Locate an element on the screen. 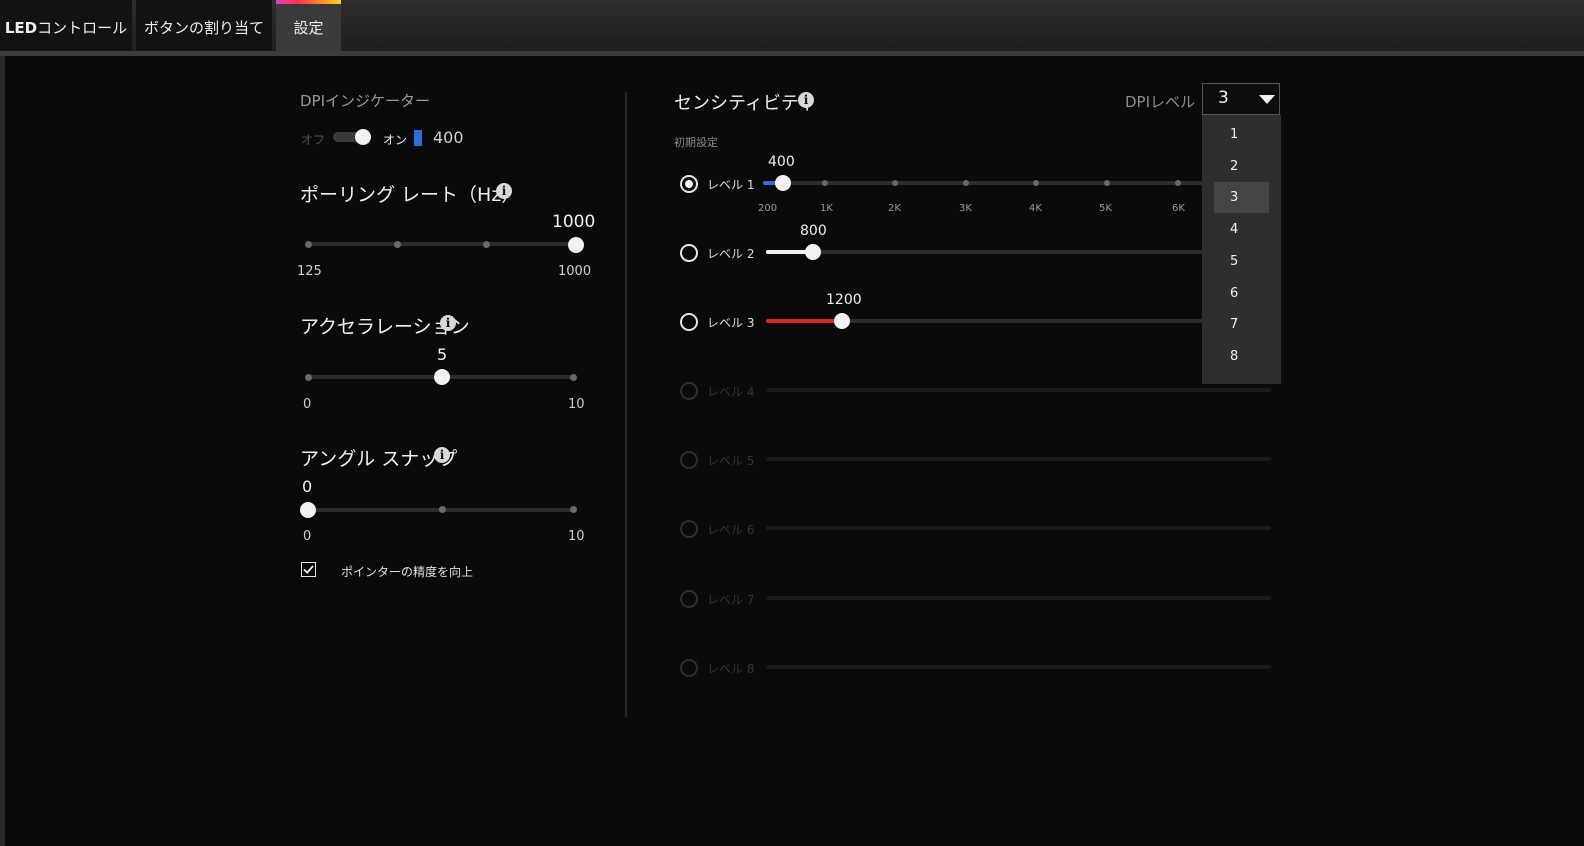  level-1-label: レベル 1 is located at coordinates (731, 185).